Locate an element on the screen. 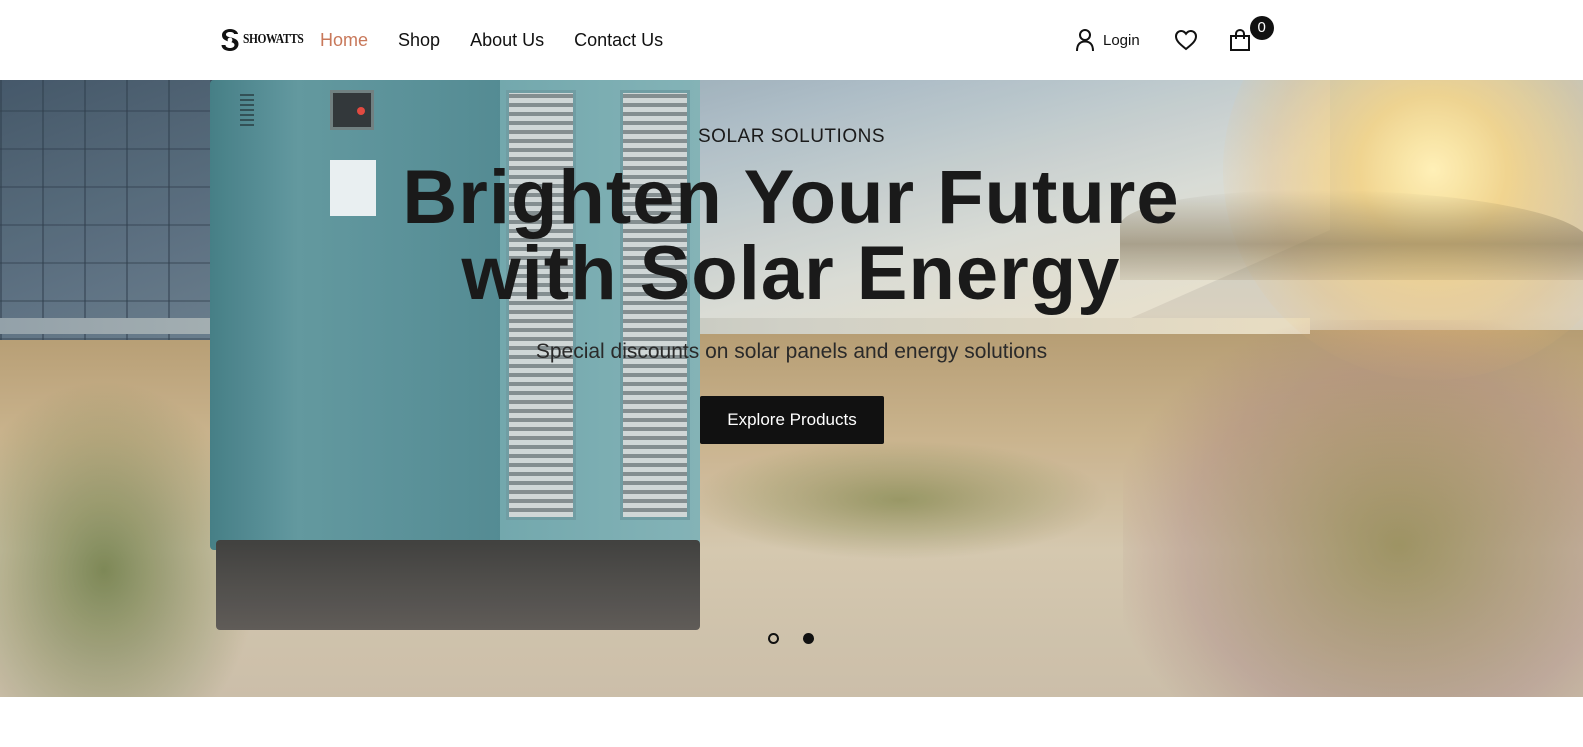 The width and height of the screenshot is (1583, 747). nav-contact-us: Contact Us is located at coordinates (618, 40).